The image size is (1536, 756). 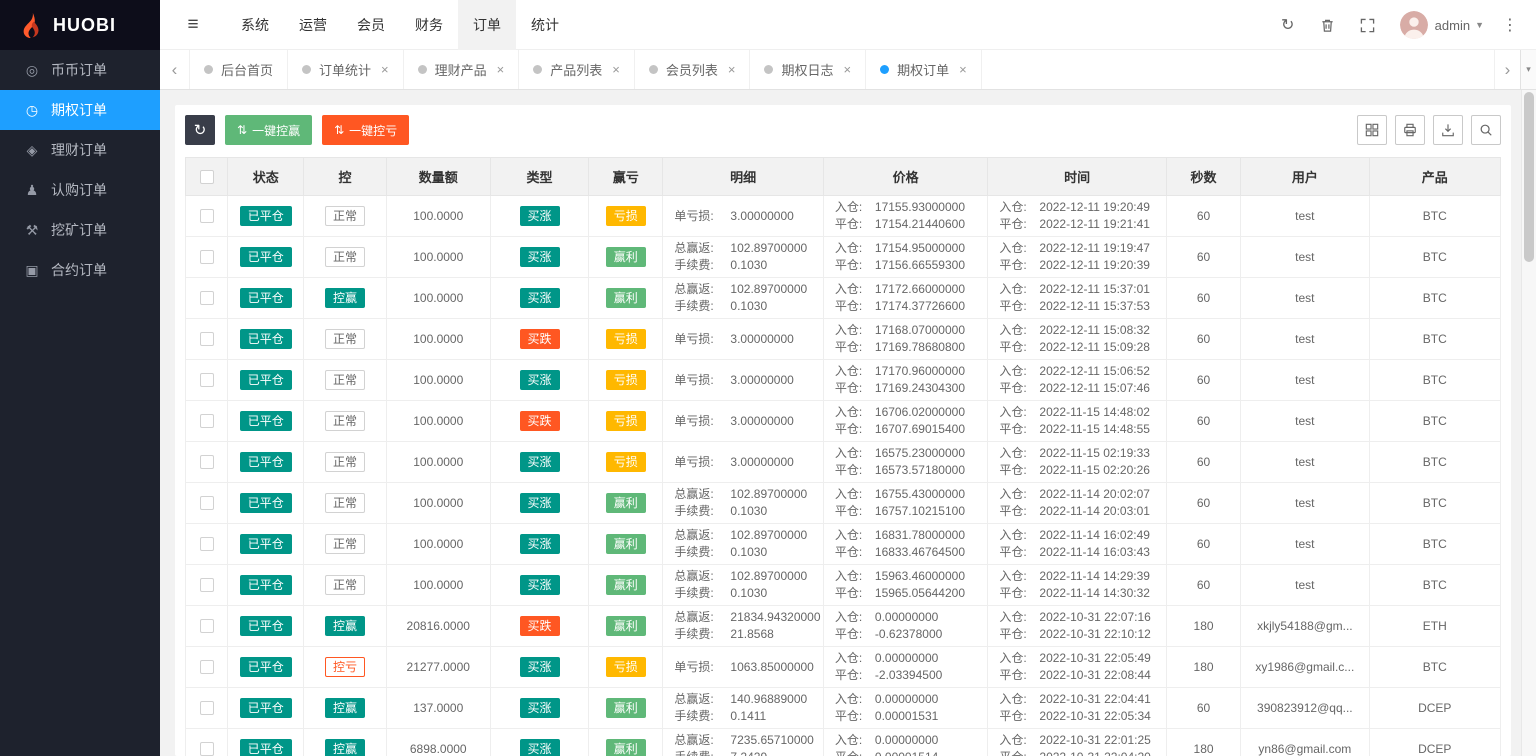 What do you see at coordinates (80, 110) in the screenshot?
I see `sidebar-item: ◷ 期权订单` at bounding box center [80, 110].